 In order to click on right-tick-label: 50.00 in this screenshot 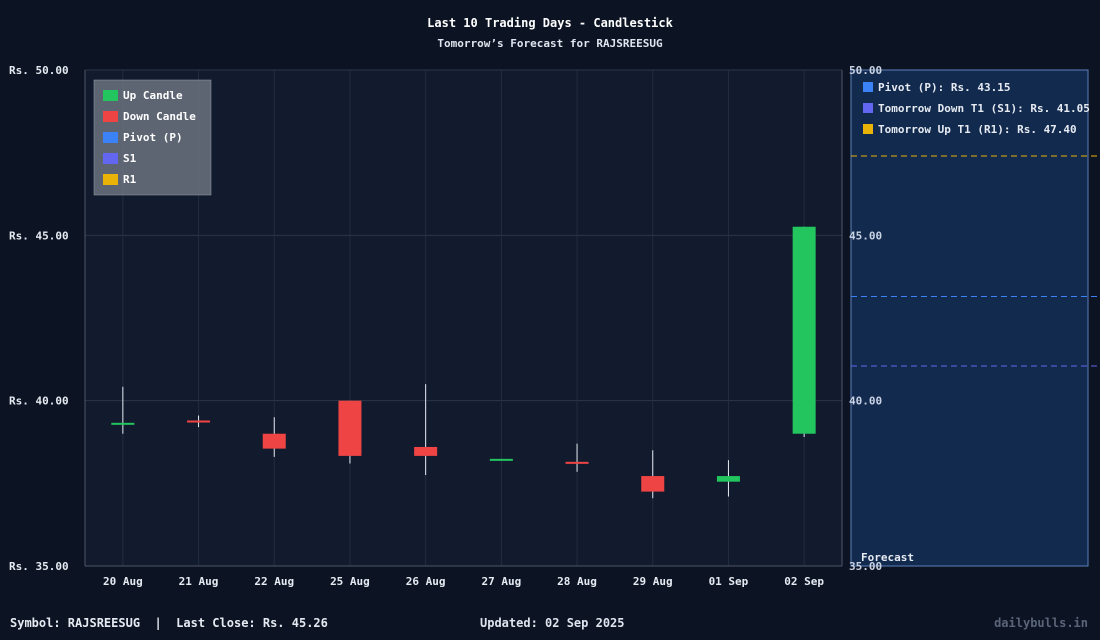, I will do `click(865, 70)`.